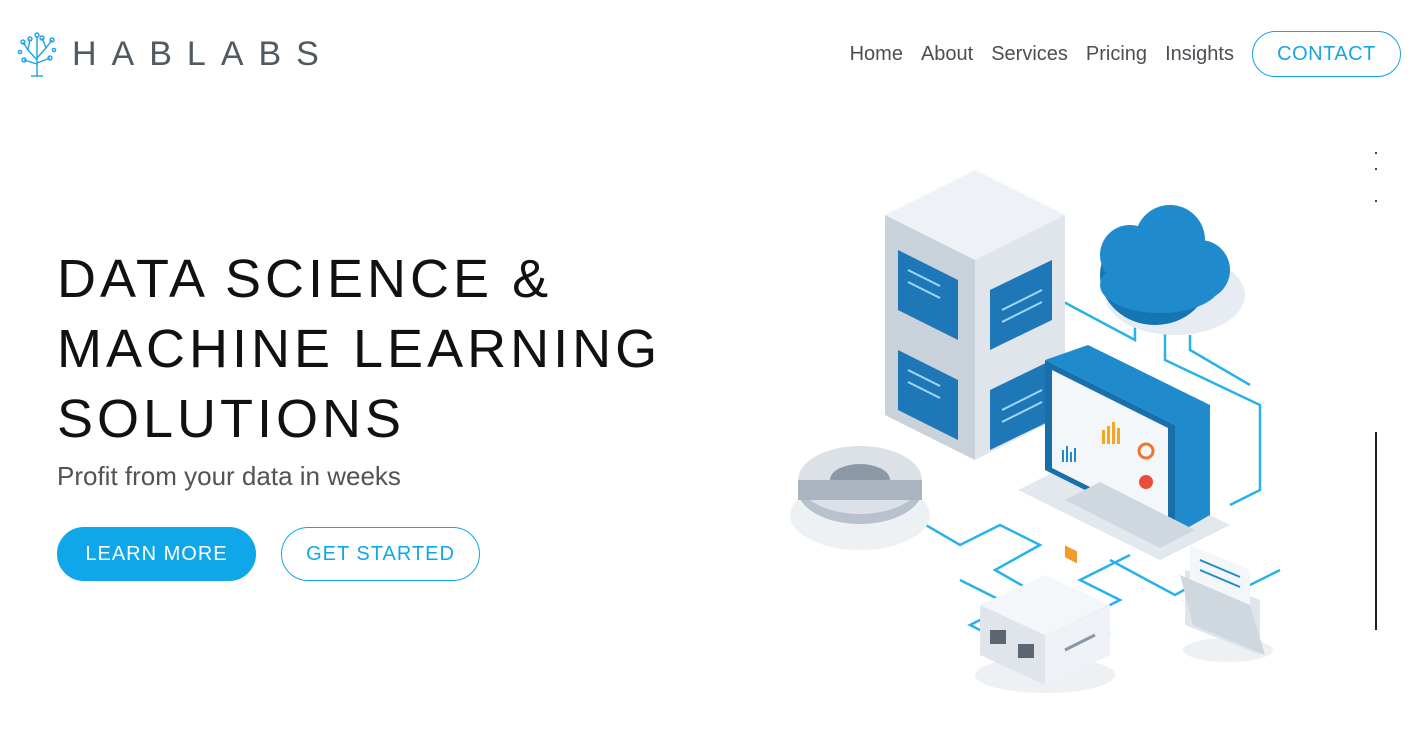 The width and height of the screenshot is (1418, 745). What do you see at coordinates (1116, 54) in the screenshot?
I see `nav-pricing: Pricing` at bounding box center [1116, 54].